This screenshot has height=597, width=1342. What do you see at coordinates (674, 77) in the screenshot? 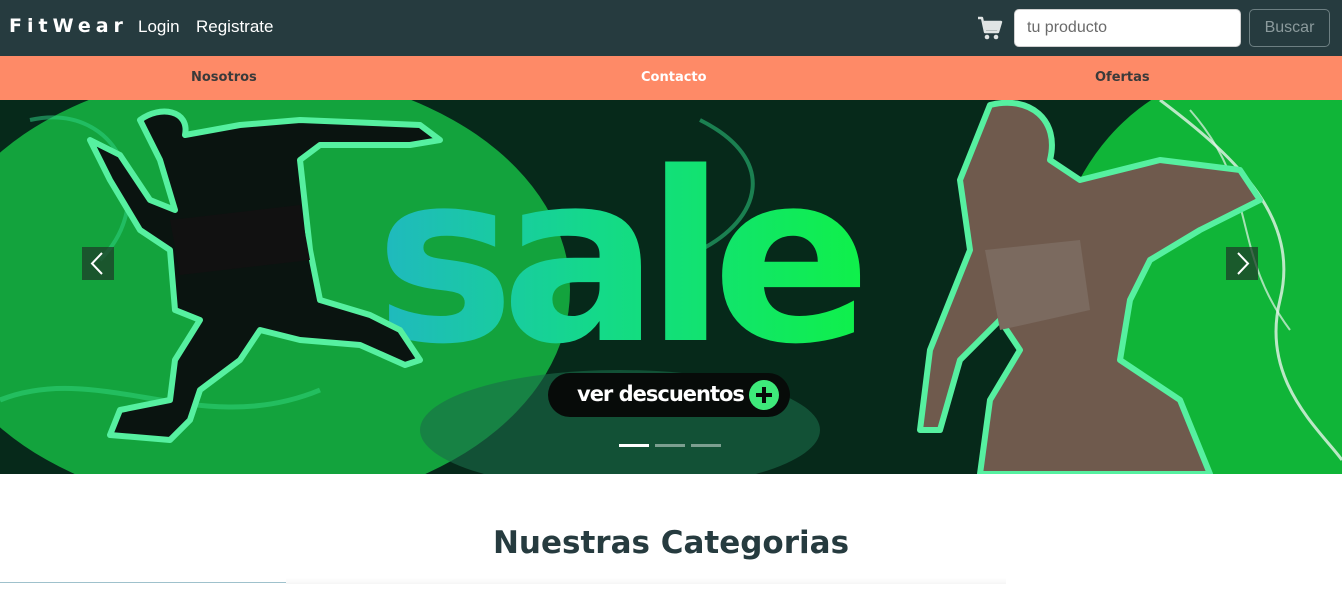
I see `nav-contacto: Contacto` at bounding box center [674, 77].